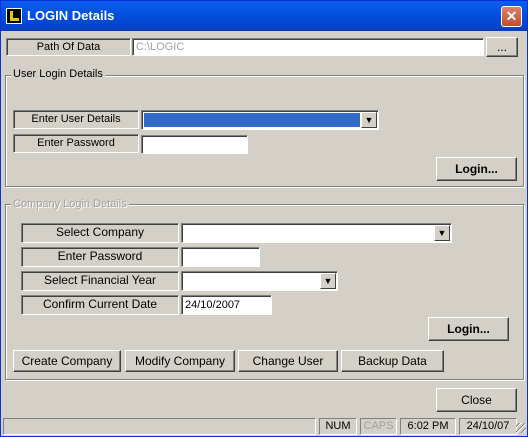  I want to click on resize-grip-icon, so click(521, 428).